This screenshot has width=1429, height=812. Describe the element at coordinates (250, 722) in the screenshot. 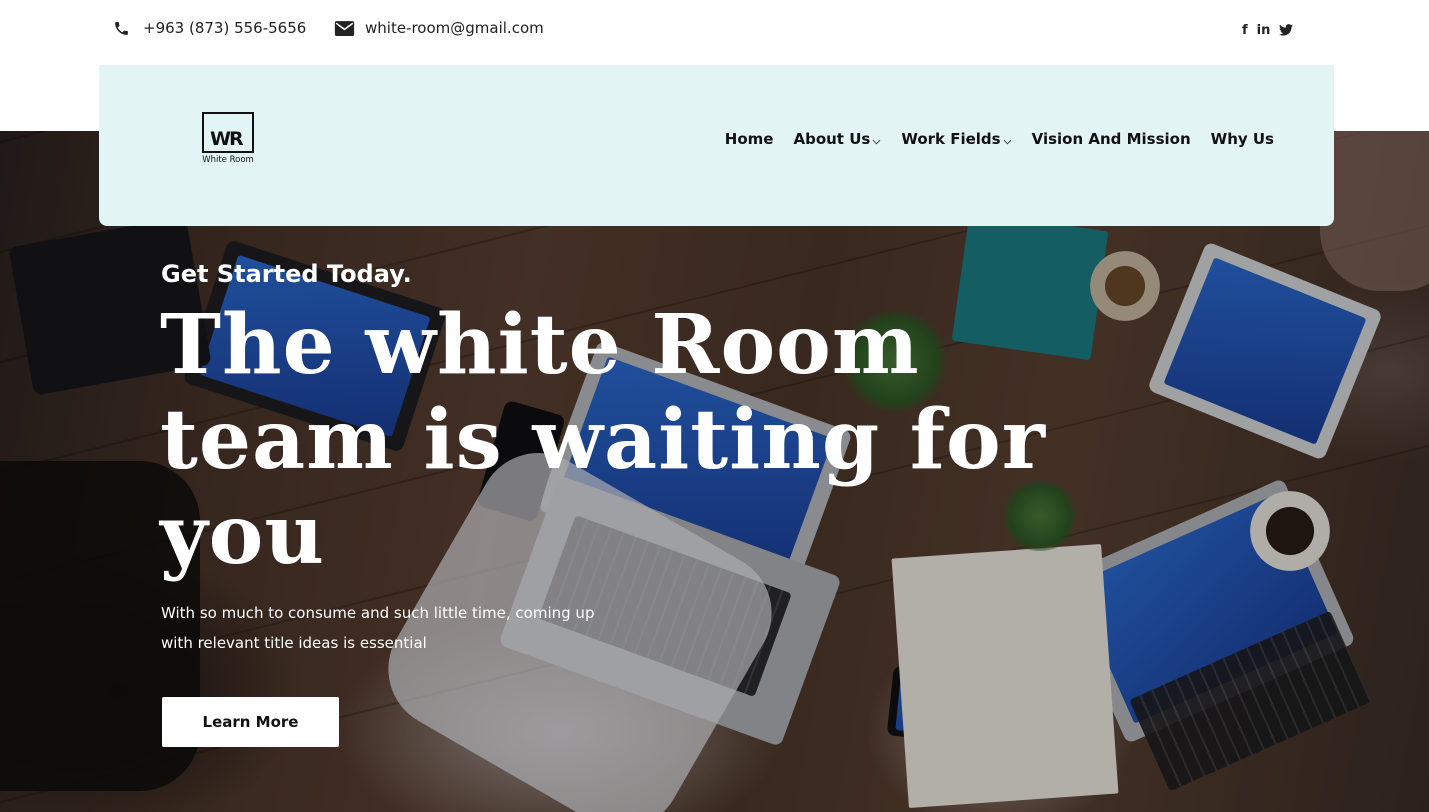

I see `learn-more-button: Learn More` at that location.